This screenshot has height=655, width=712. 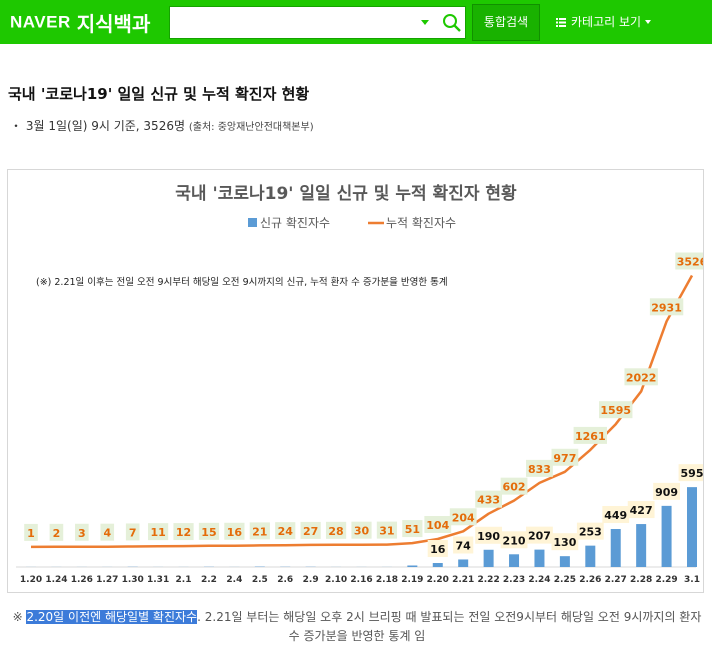 What do you see at coordinates (539, 580) in the screenshot?
I see `x-tick-label: 2.24` at bounding box center [539, 580].